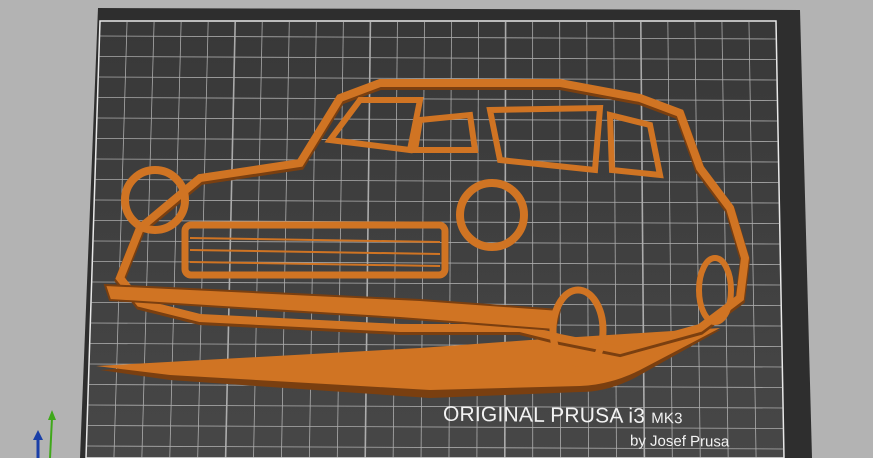 This screenshot has height=458, width=873. Describe the element at coordinates (680, 441) in the screenshot. I see `bed-byline: by Josef Prusa` at that location.